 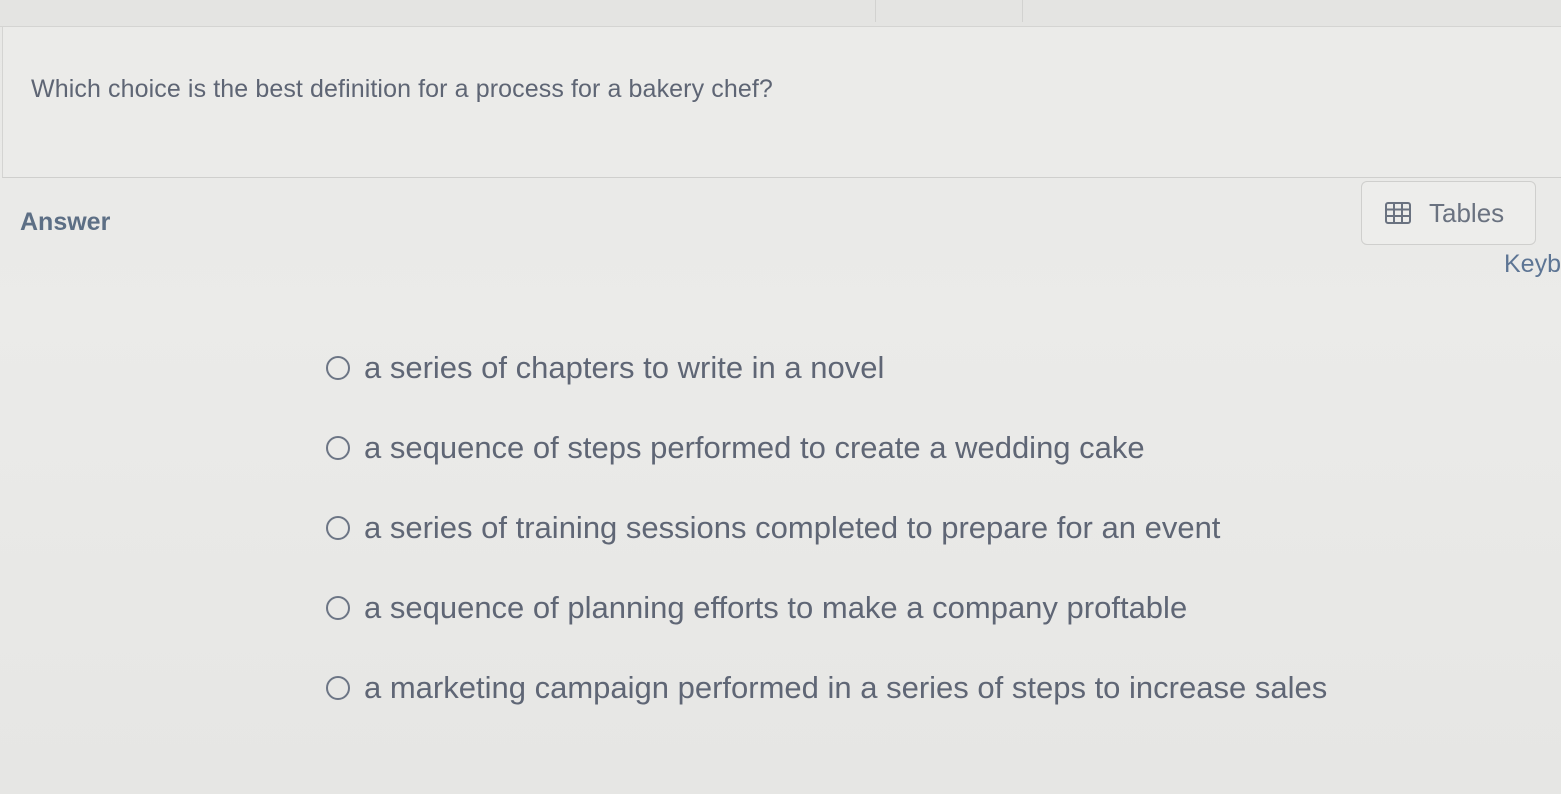 I want to click on answer-option-label: a series of chapters to write in a novel, so click(x=624, y=367).